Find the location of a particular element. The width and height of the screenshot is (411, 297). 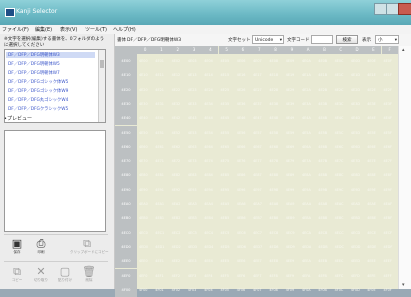

char-cell: 4E0A is located at coordinates (306, 61).